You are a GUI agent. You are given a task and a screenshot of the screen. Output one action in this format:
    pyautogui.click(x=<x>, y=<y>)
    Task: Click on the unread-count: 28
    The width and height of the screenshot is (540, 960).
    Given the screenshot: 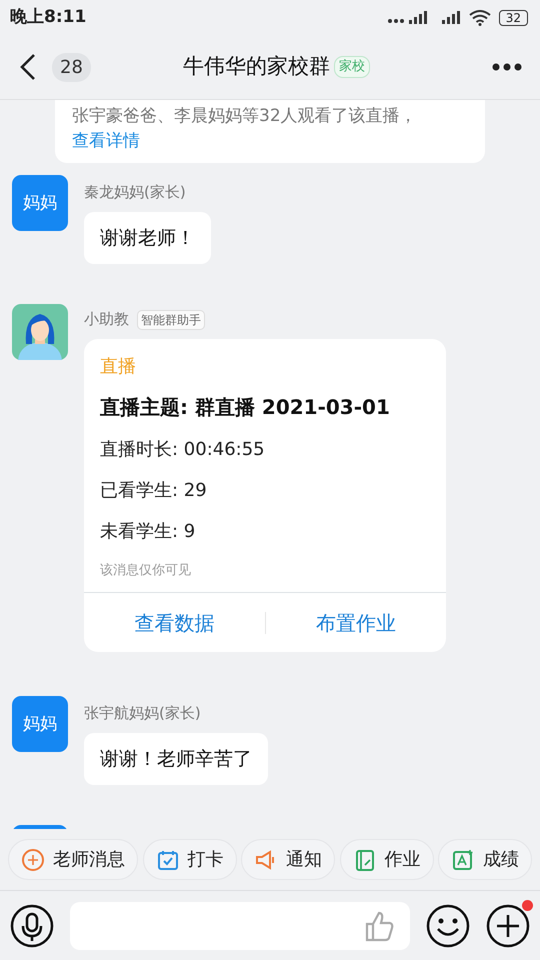 What is the action you would take?
    pyautogui.click(x=71, y=67)
    